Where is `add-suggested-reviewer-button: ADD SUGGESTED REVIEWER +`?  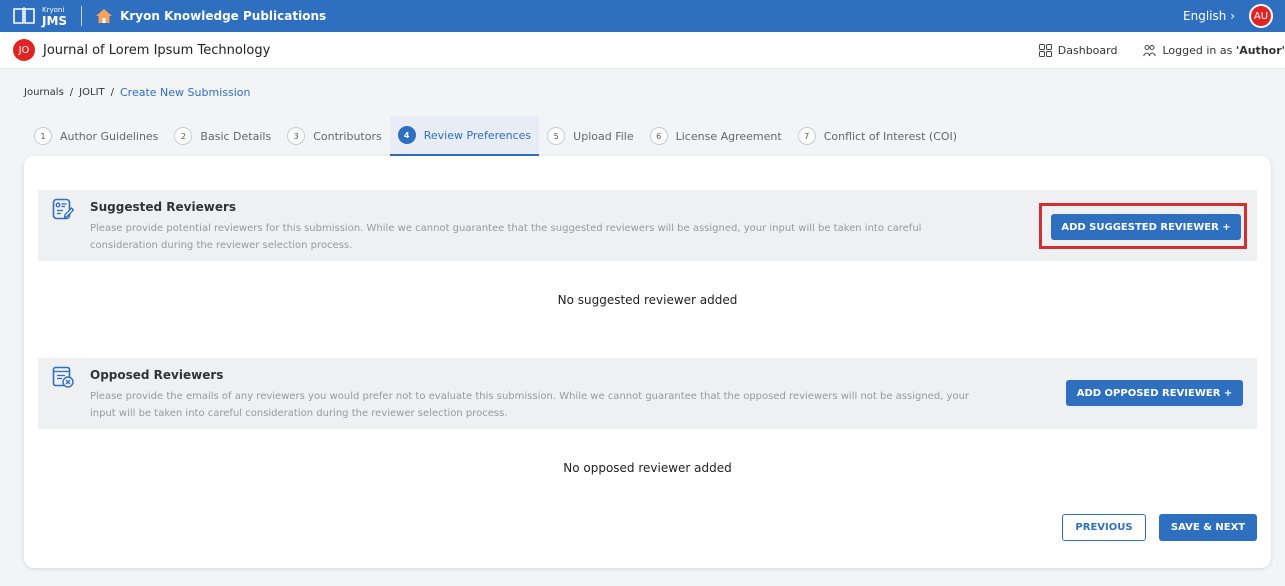
add-suggested-reviewer-button: ADD SUGGESTED REVIEWER + is located at coordinates (1146, 227).